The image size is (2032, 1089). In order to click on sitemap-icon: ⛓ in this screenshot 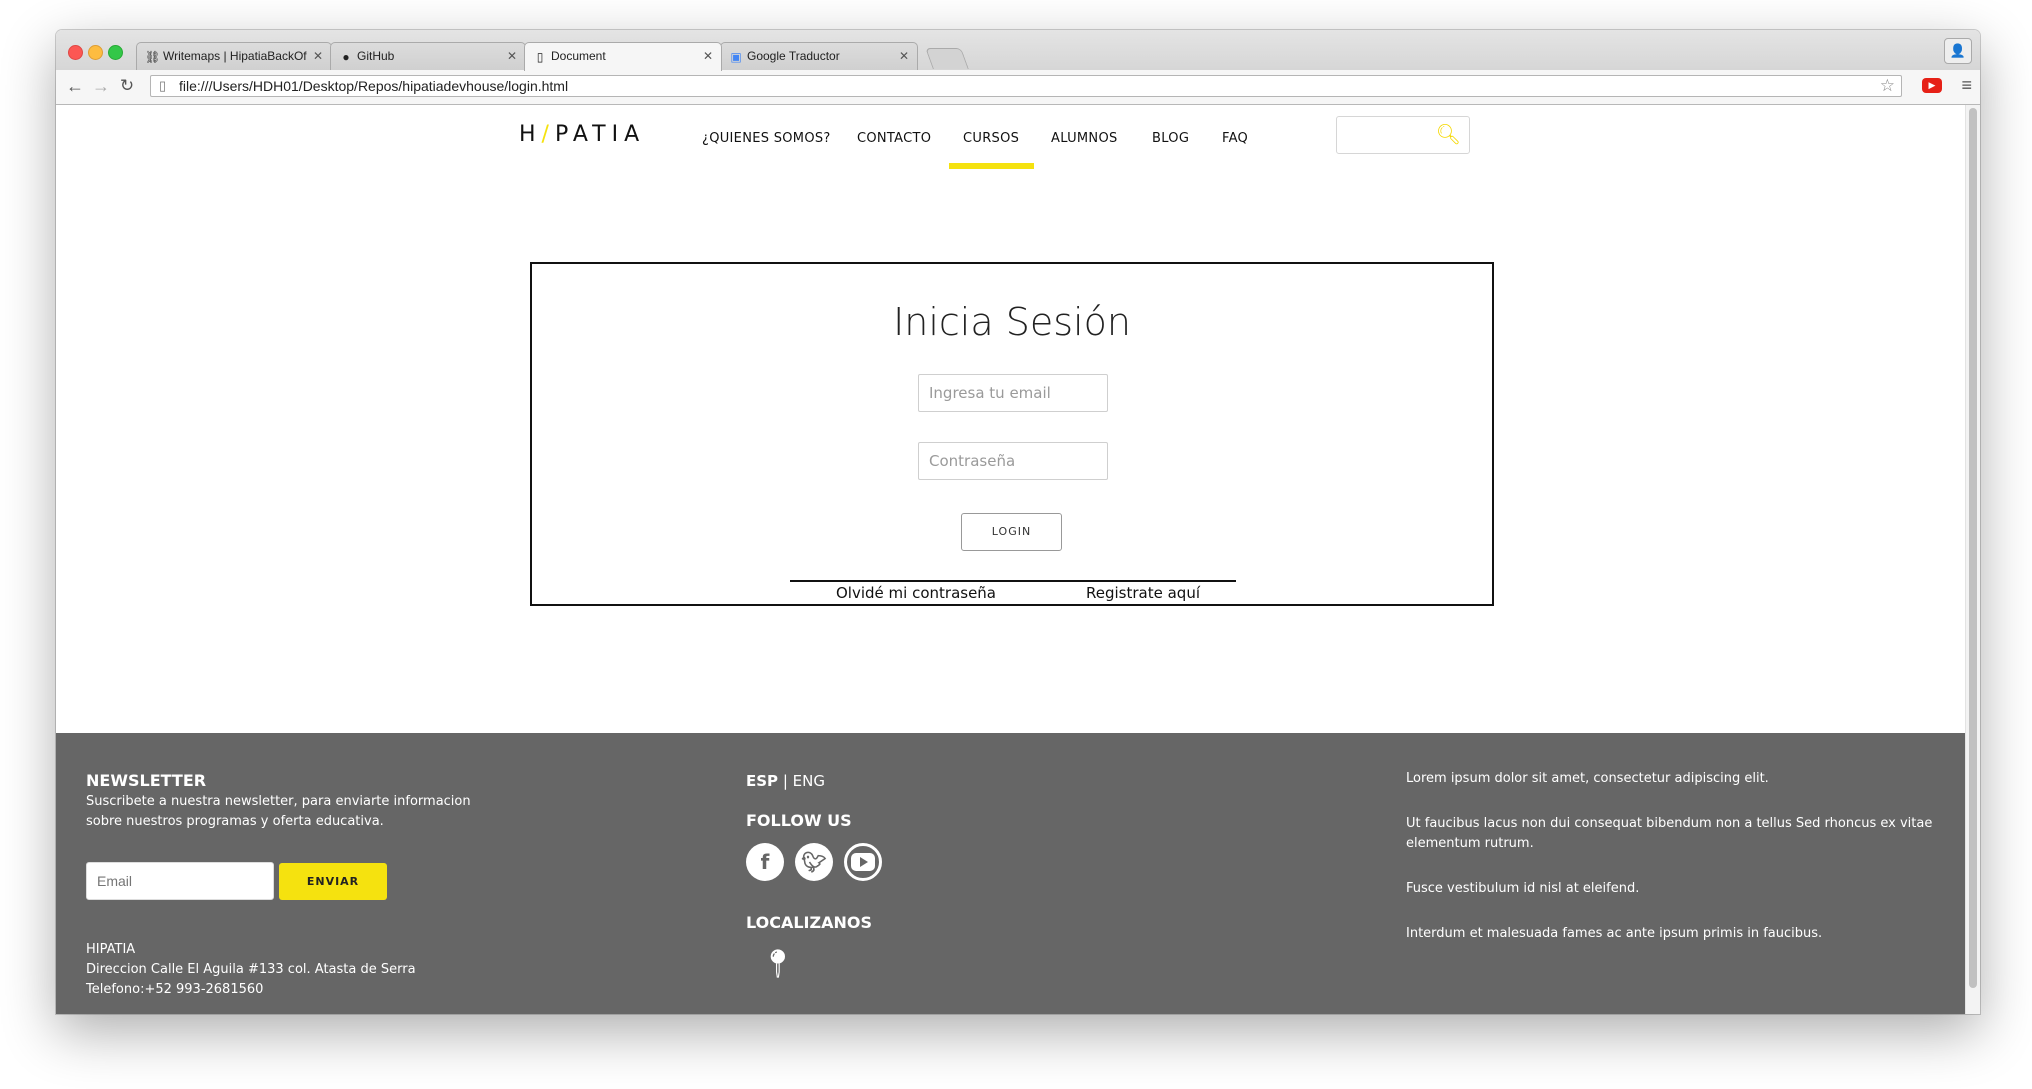, I will do `click(153, 57)`.